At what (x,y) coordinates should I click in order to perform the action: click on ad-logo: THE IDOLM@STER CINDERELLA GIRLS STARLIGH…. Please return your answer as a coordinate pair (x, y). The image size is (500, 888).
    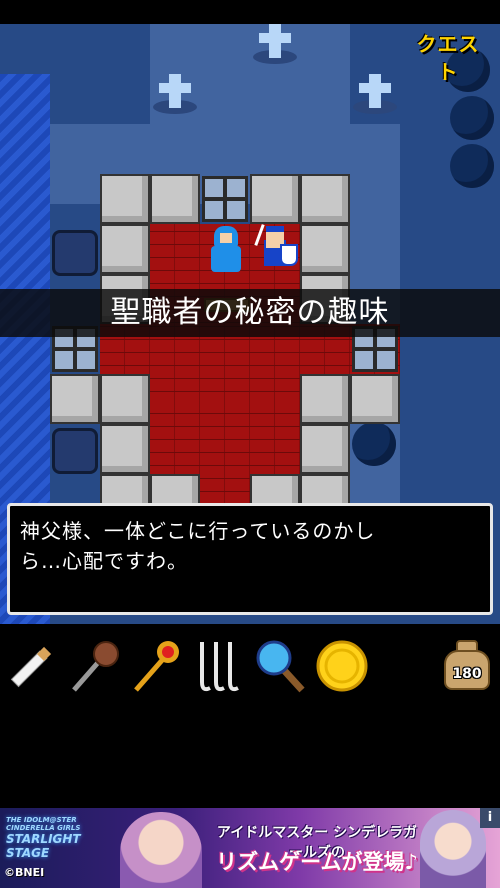
    Looking at the image, I should click on (61, 838).